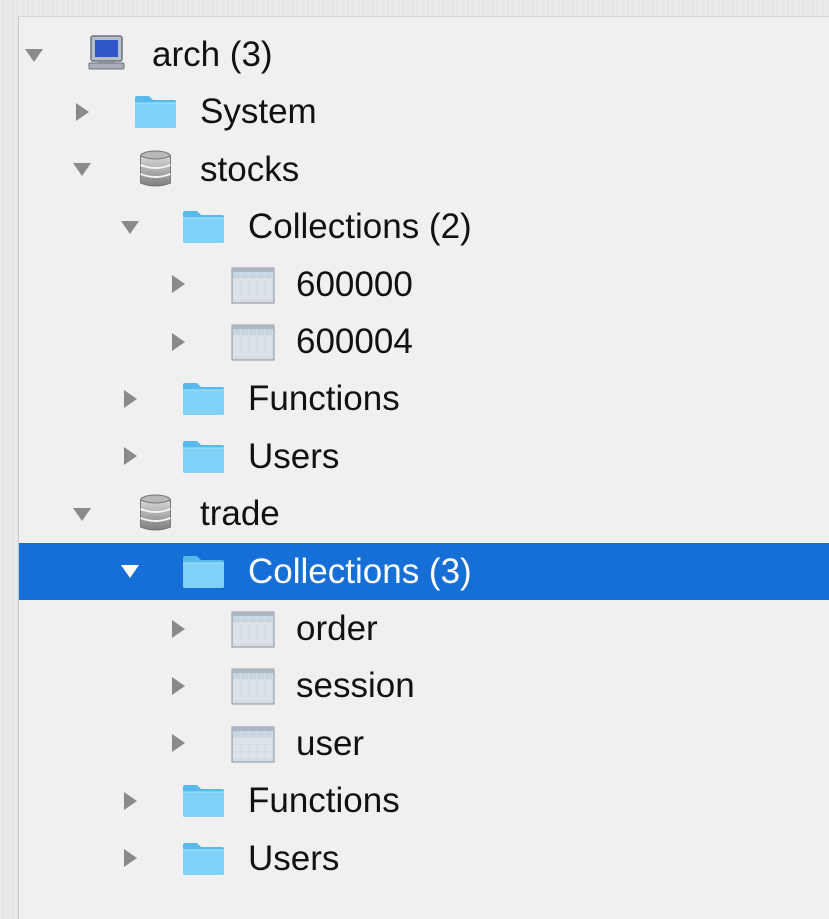  I want to click on tree-row: session, so click(424, 685).